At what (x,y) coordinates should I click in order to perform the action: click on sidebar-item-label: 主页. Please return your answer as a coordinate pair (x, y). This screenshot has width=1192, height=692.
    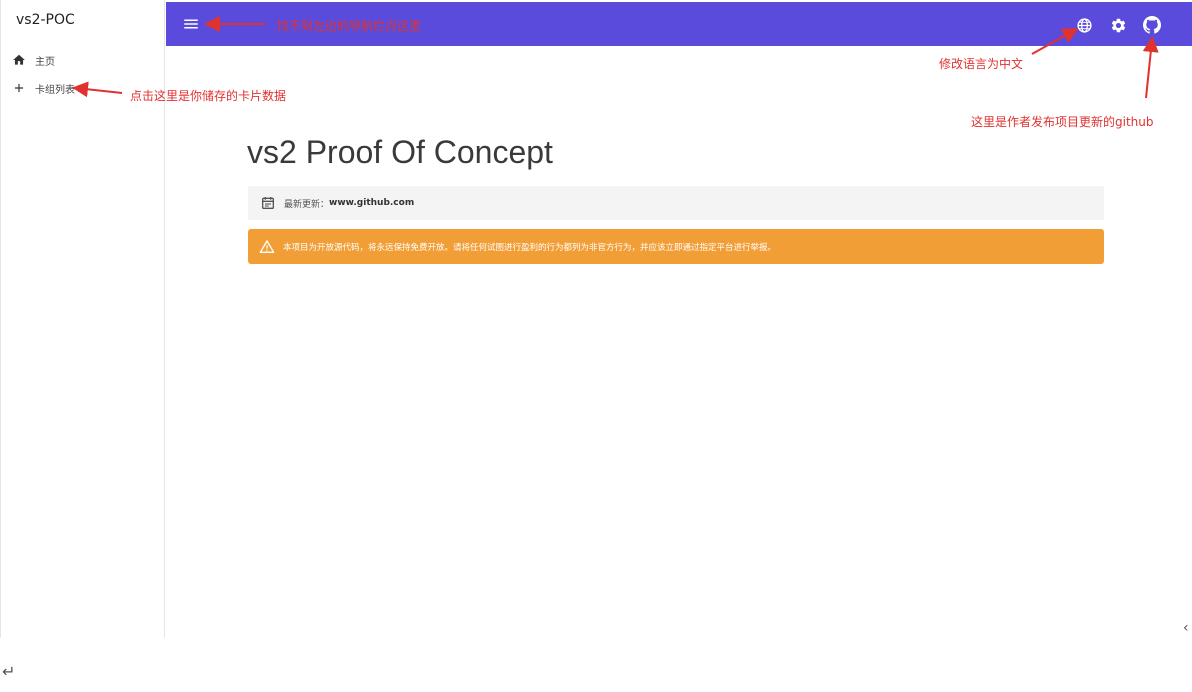
    Looking at the image, I should click on (45, 62).